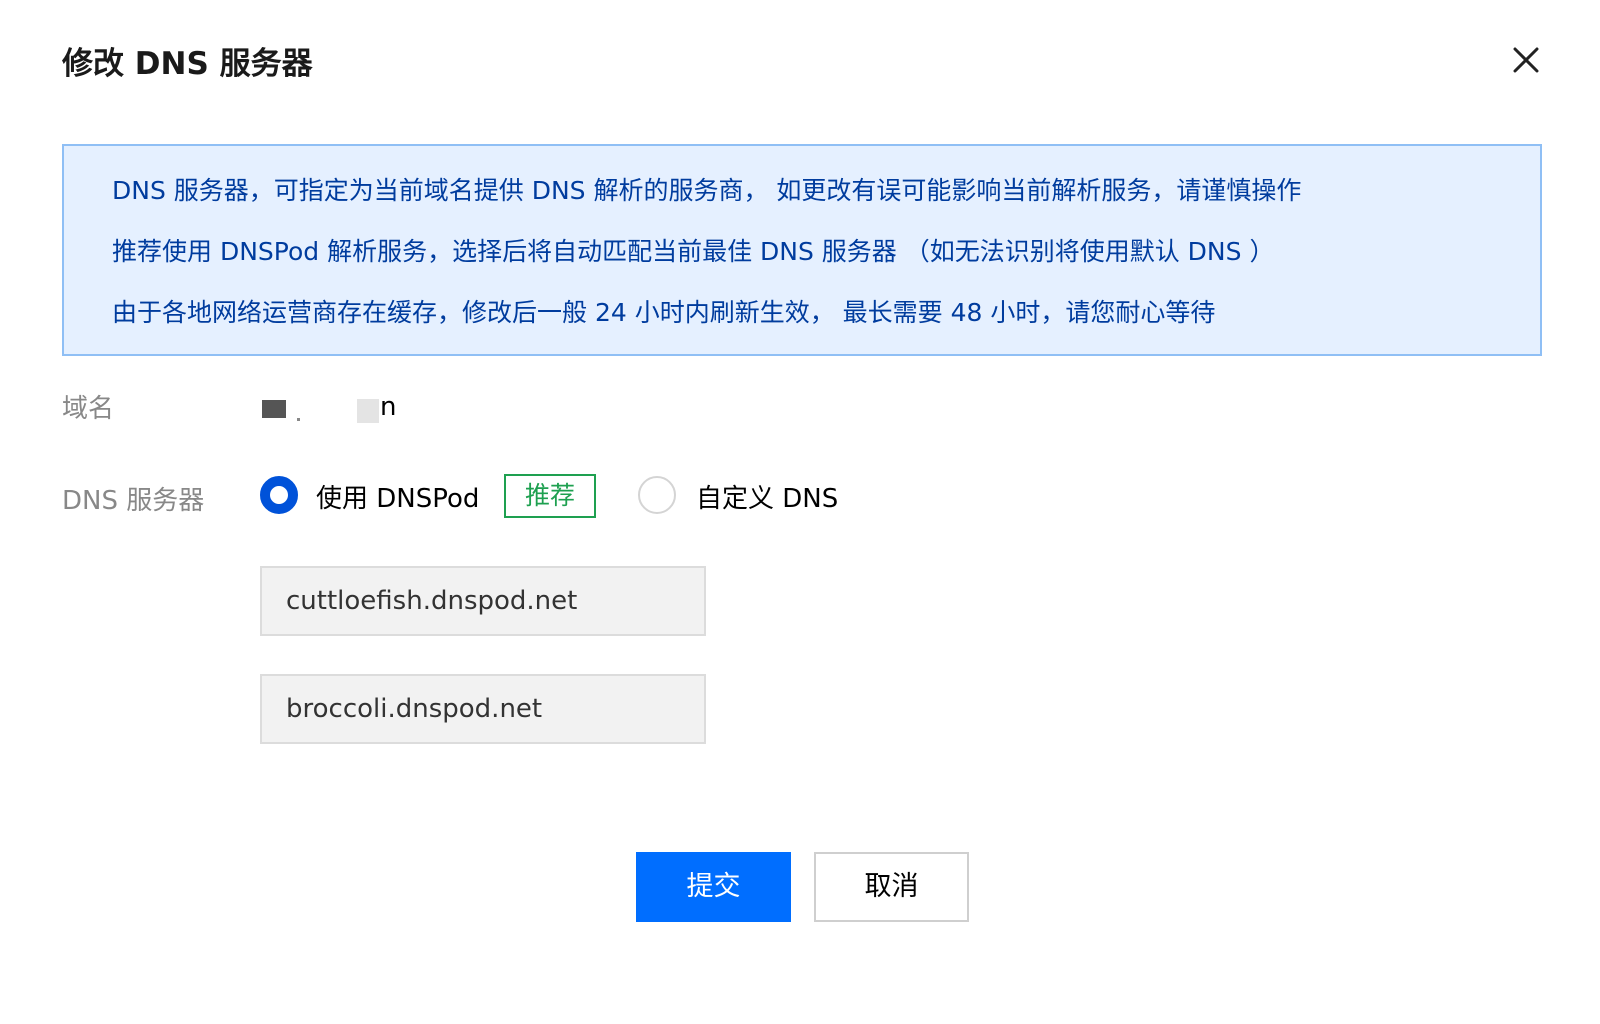  Describe the element at coordinates (298, 419) in the screenshot. I see `redacted-dot` at that location.